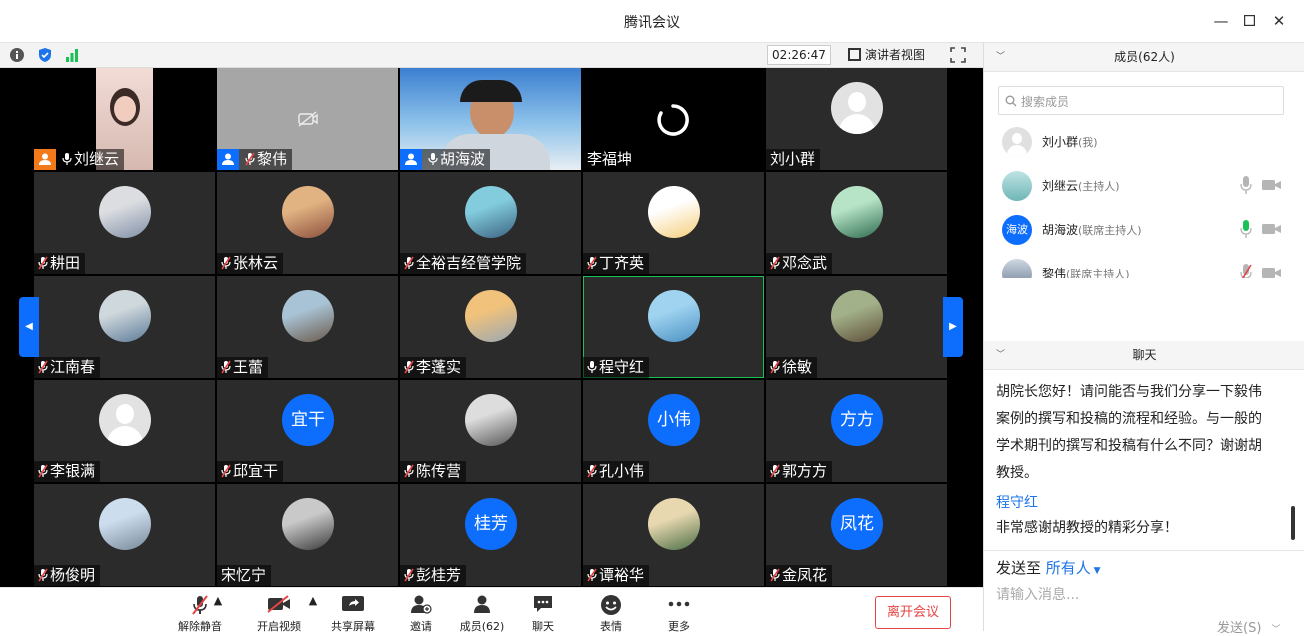 The width and height of the screenshot is (1304, 636). Describe the element at coordinates (490, 119) in the screenshot. I see `participant-tile: 胡海波` at that location.